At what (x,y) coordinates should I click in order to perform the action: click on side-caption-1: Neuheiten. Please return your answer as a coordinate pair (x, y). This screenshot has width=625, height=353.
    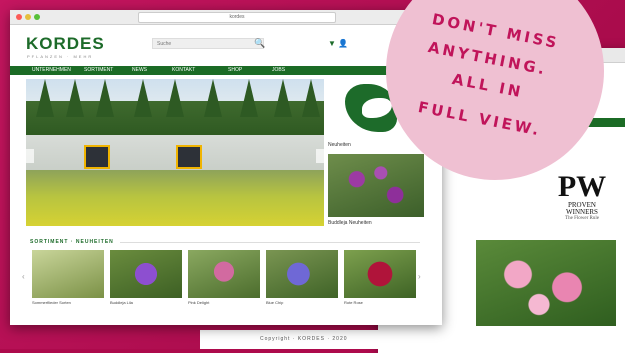
    Looking at the image, I should click on (339, 145).